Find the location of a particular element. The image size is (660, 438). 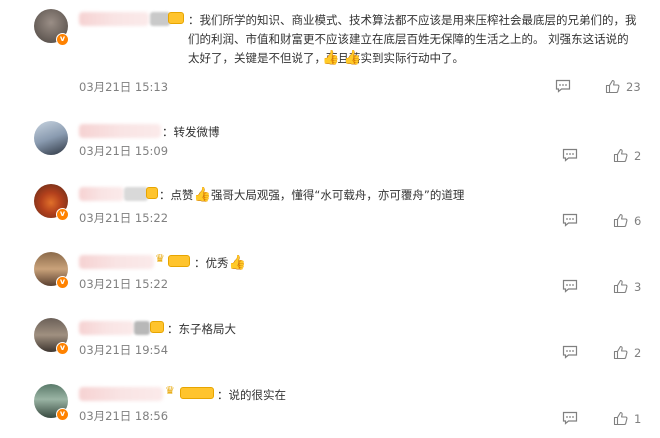

like-button: 6 is located at coordinates (627, 220).